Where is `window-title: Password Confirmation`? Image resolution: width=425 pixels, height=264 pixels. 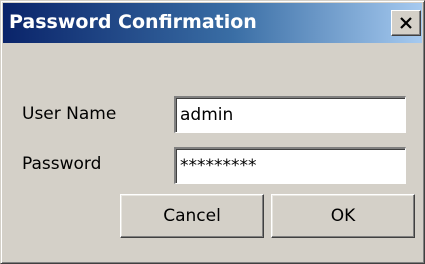
window-title: Password Confirmation is located at coordinates (133, 22).